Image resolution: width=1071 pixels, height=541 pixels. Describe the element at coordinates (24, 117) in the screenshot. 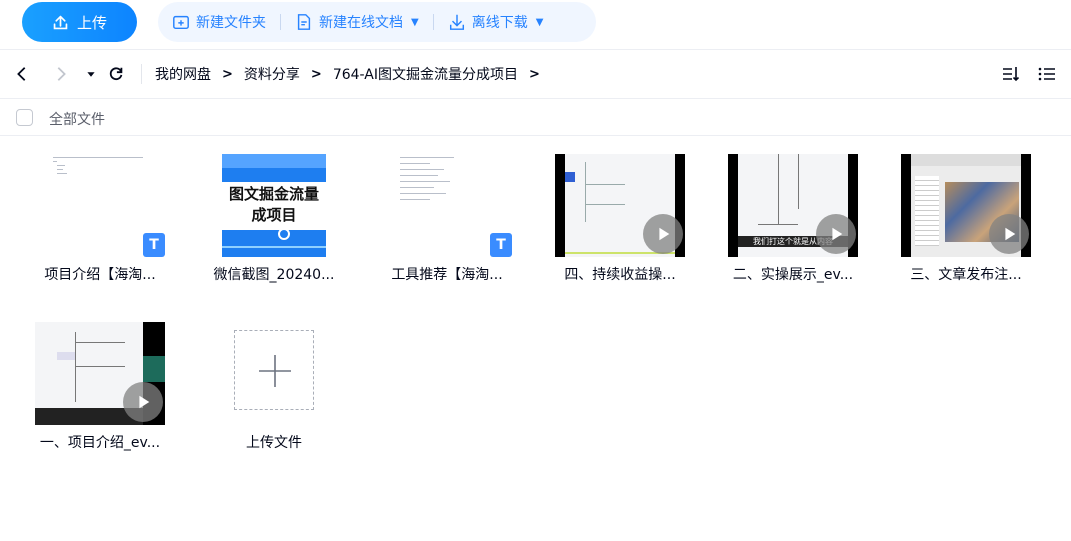

I see `select-all-checkbox` at that location.